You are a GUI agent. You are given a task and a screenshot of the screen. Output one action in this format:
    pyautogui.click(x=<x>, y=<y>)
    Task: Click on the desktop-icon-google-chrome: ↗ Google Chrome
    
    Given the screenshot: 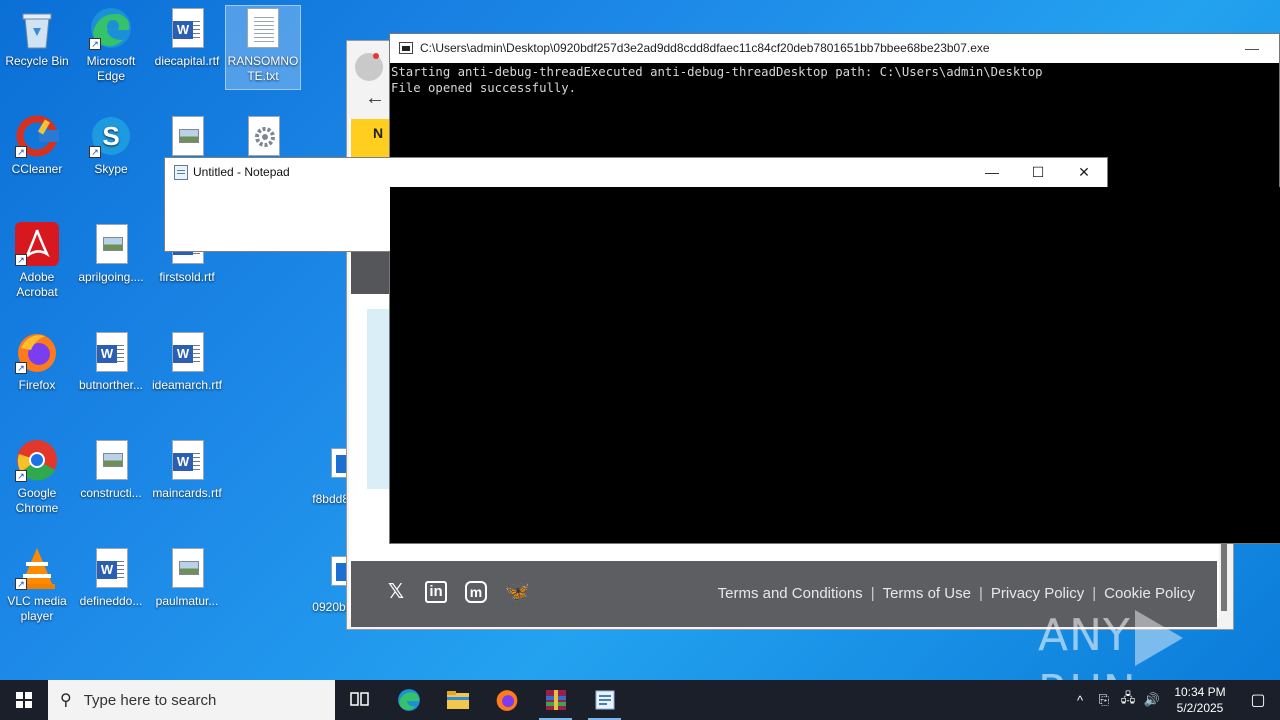 What is the action you would take?
    pyautogui.click(x=37, y=477)
    